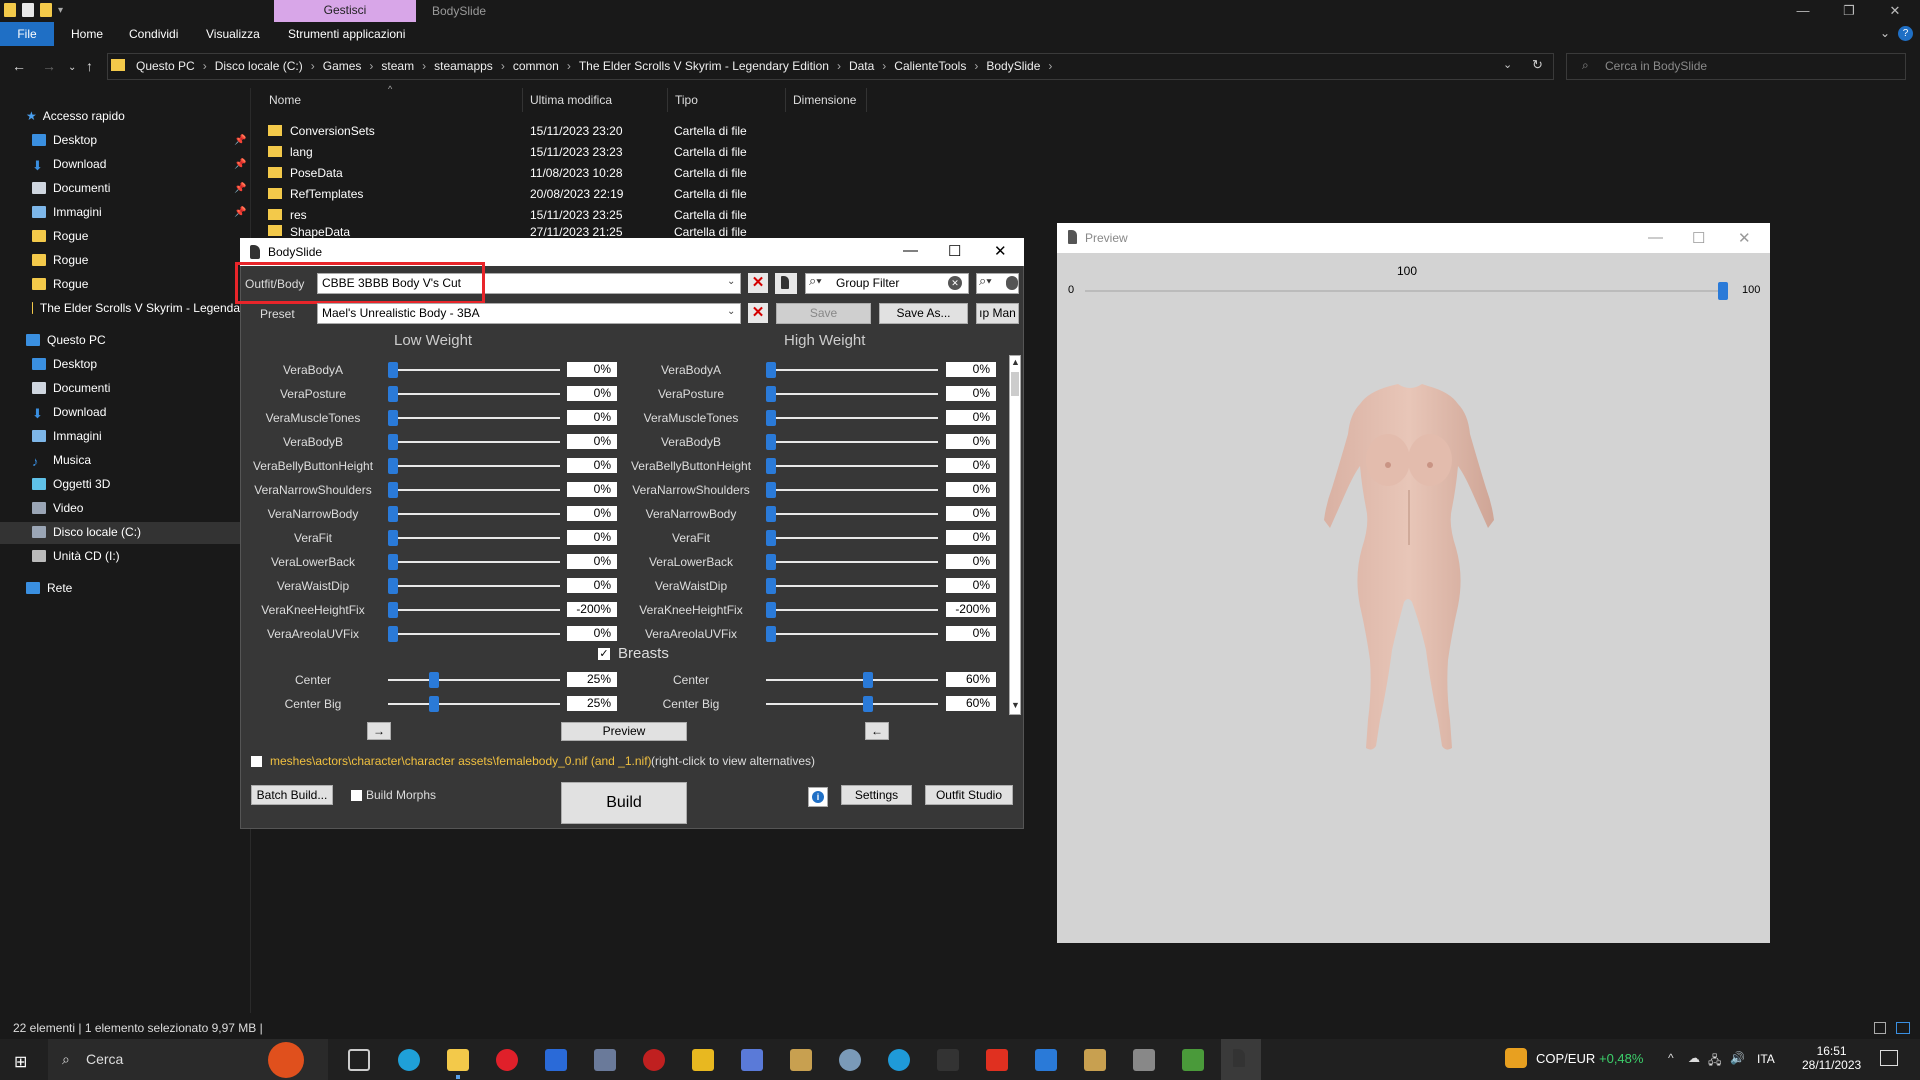 This screenshot has width=1920, height=1080. Describe the element at coordinates (20, 1062) in the screenshot. I see `windows-start-icon: ⊞` at that location.